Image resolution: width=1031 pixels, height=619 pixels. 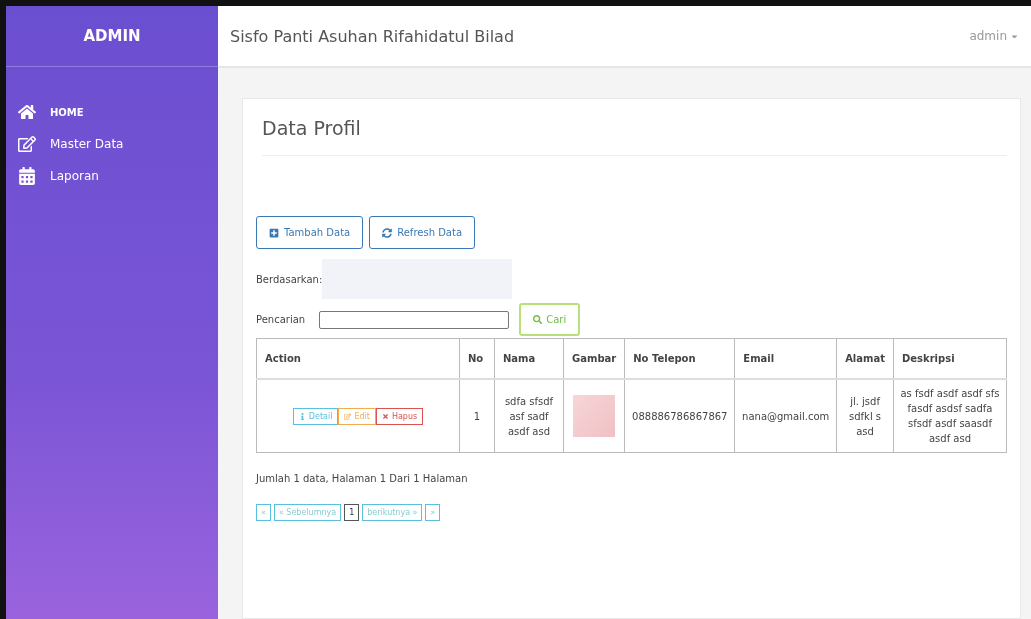 What do you see at coordinates (263, 512) in the screenshot?
I see `page-button: «` at bounding box center [263, 512].